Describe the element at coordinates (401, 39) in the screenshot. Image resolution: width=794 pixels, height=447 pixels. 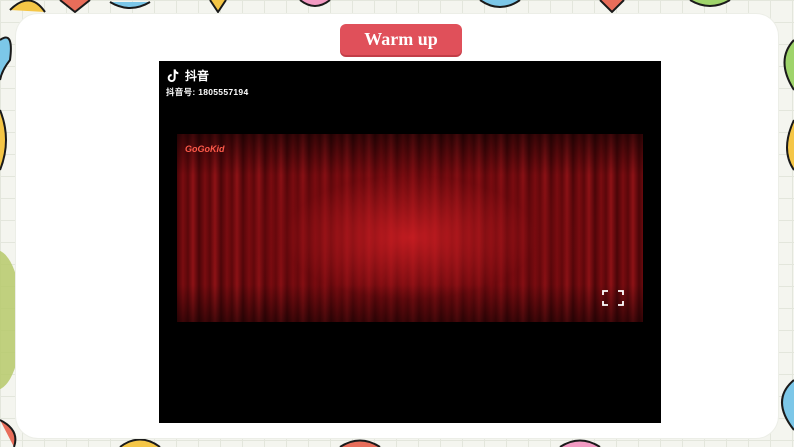
I see `slide-title: Warm up` at that location.